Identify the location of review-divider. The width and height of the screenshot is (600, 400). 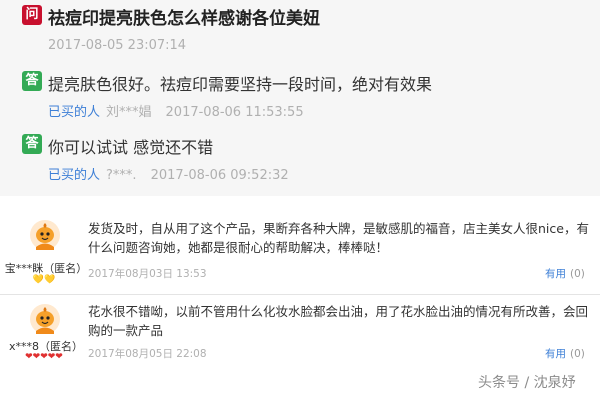
(300, 294).